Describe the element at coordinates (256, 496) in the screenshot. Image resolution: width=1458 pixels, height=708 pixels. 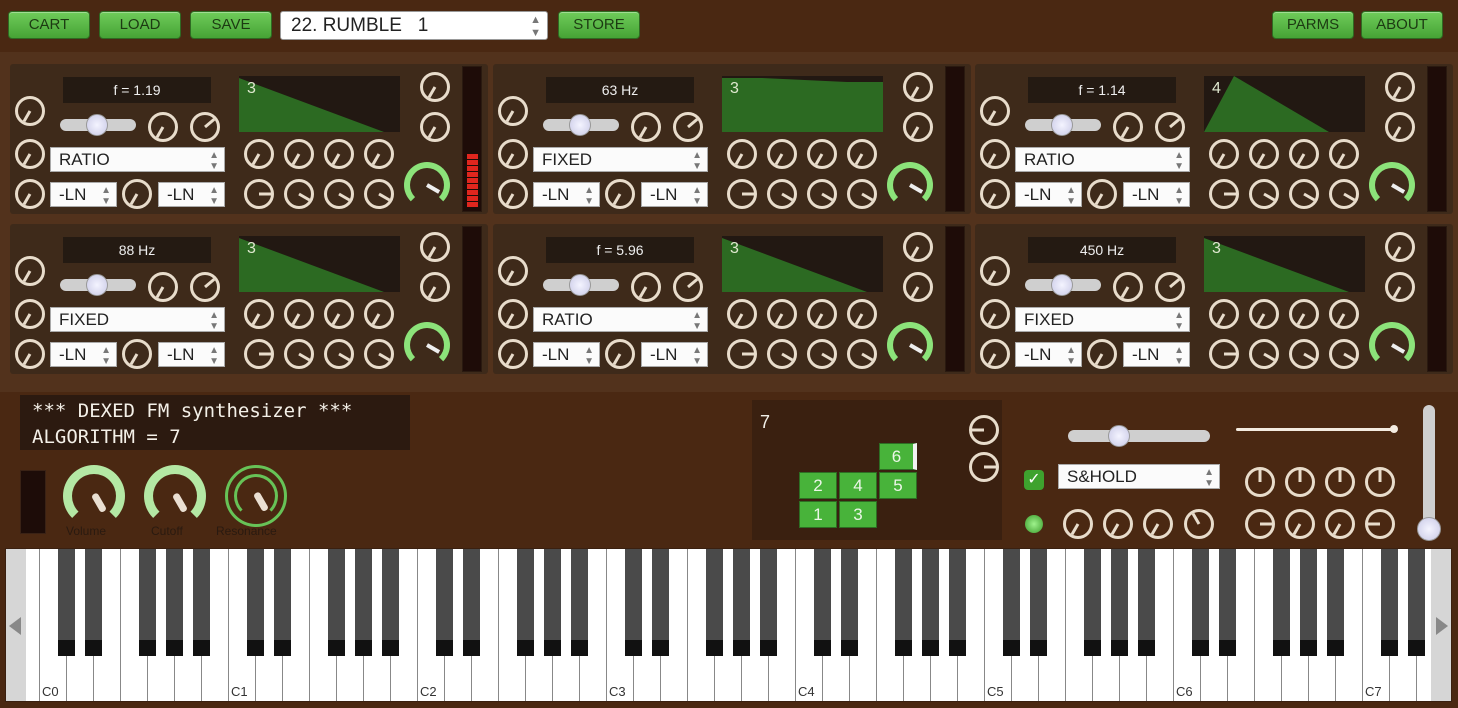
I see `resonance-knob` at that location.